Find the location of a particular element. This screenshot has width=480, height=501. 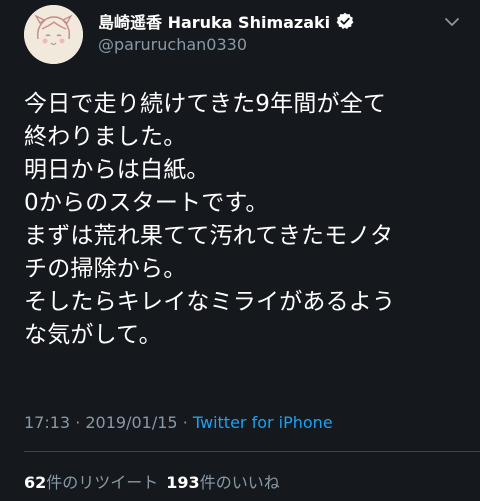

retweets-label: 件のリツイート is located at coordinates (102, 482).